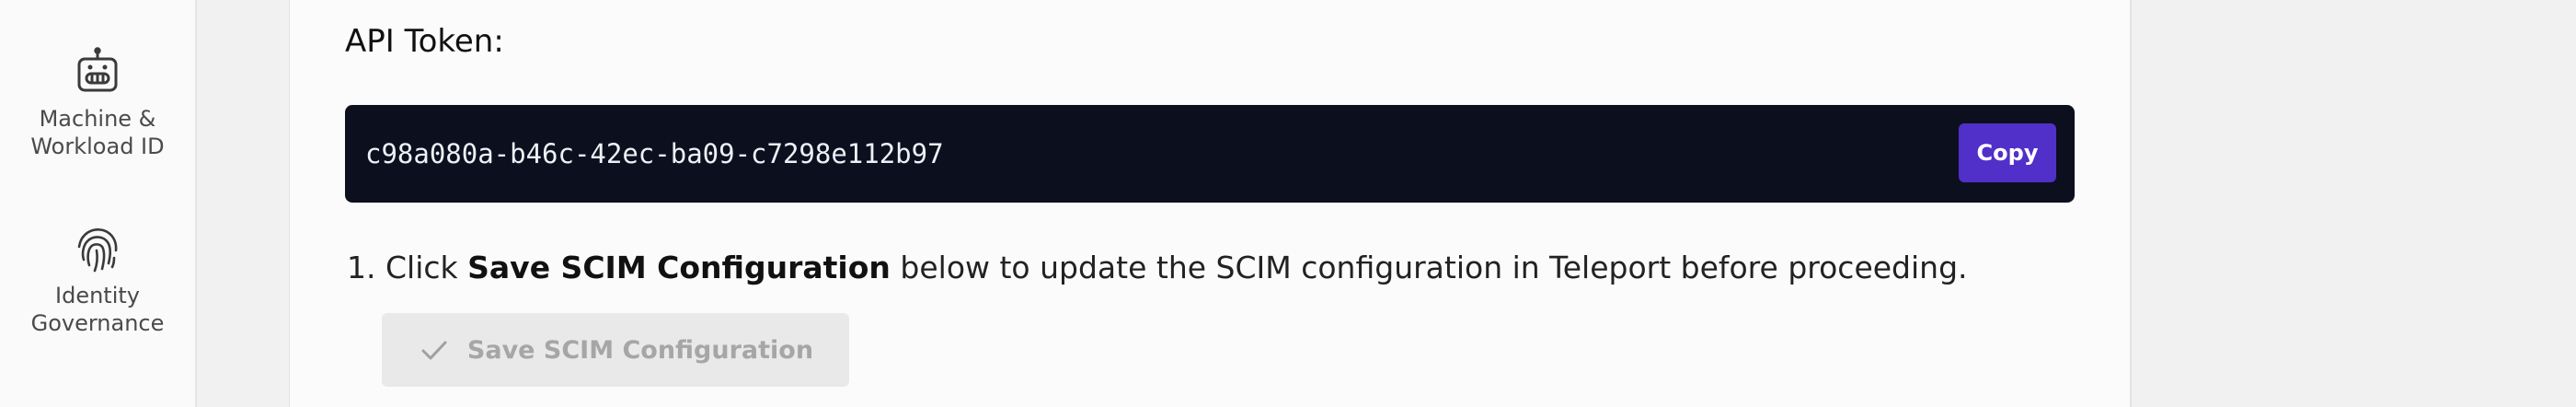 Image resolution: width=2576 pixels, height=407 pixels. I want to click on sidebar-item-label: Machine & Workload ID, so click(97, 132).